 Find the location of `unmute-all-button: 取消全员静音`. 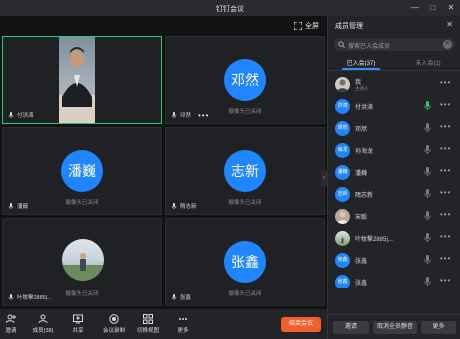

unmute-all-button: 取消全员静音 is located at coordinates (395, 327).